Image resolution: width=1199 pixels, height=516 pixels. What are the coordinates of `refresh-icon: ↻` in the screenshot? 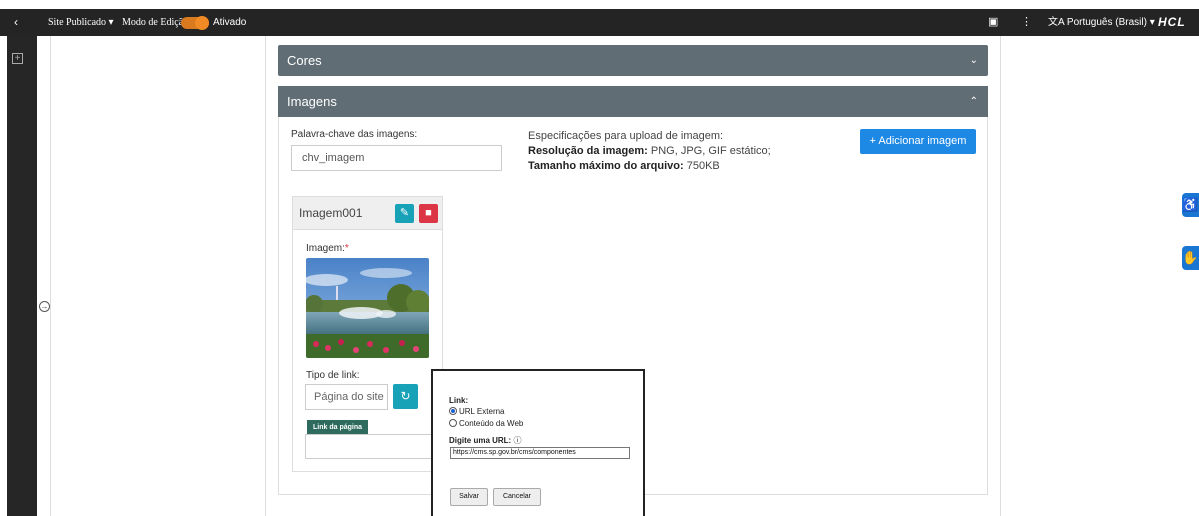 It's located at (405, 396).